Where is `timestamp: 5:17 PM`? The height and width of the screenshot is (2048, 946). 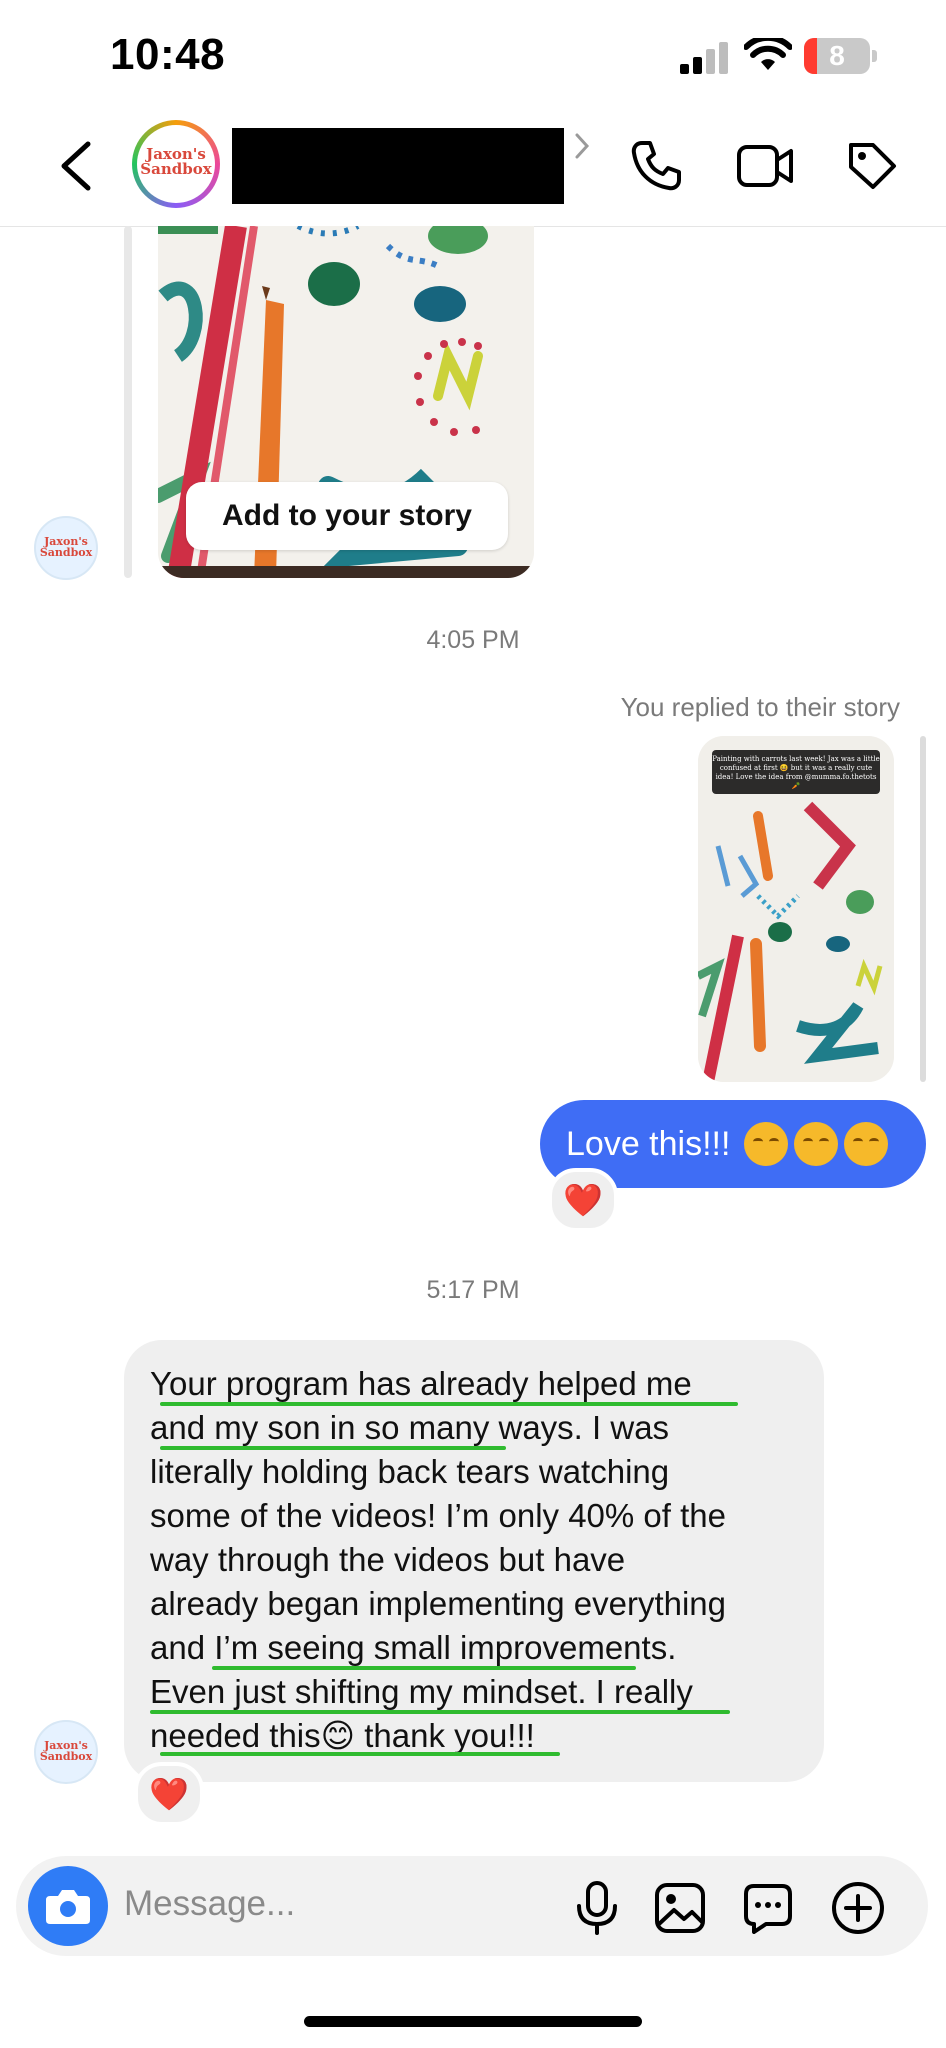
timestamp: 5:17 PM is located at coordinates (473, 1290).